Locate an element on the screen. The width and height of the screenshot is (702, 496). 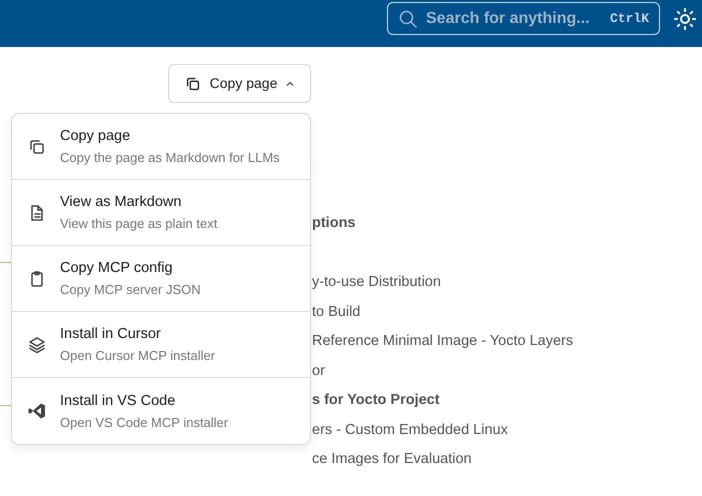
menu-item: Copy MCP config Copy MCP server JSON is located at coordinates (161, 279).